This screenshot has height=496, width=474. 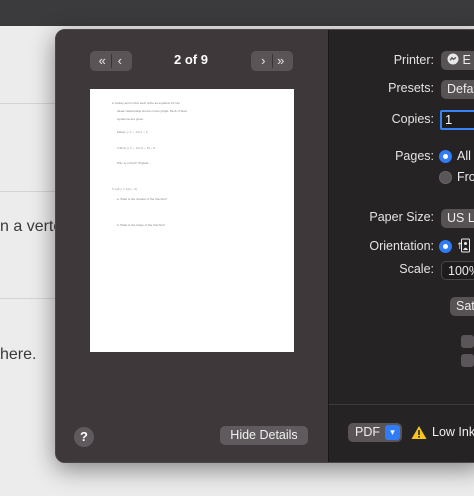 What do you see at coordinates (445, 177) in the screenshot?
I see `pages-from-radio` at bounding box center [445, 177].